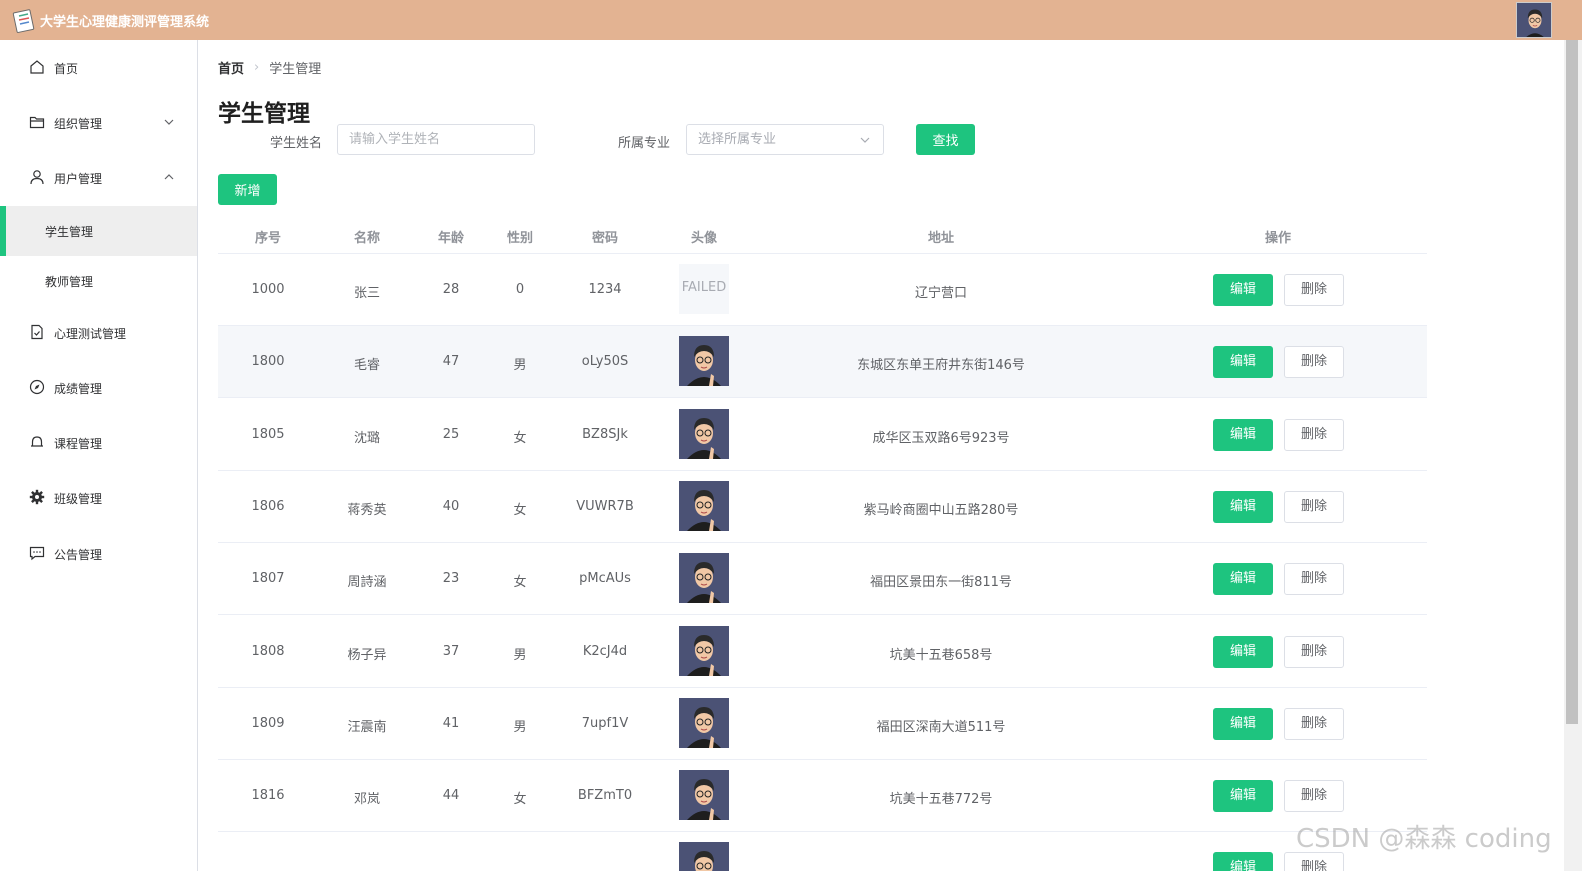 The height and width of the screenshot is (871, 1582). I want to click on sidebar-item-users: 用户管理, so click(98, 177).